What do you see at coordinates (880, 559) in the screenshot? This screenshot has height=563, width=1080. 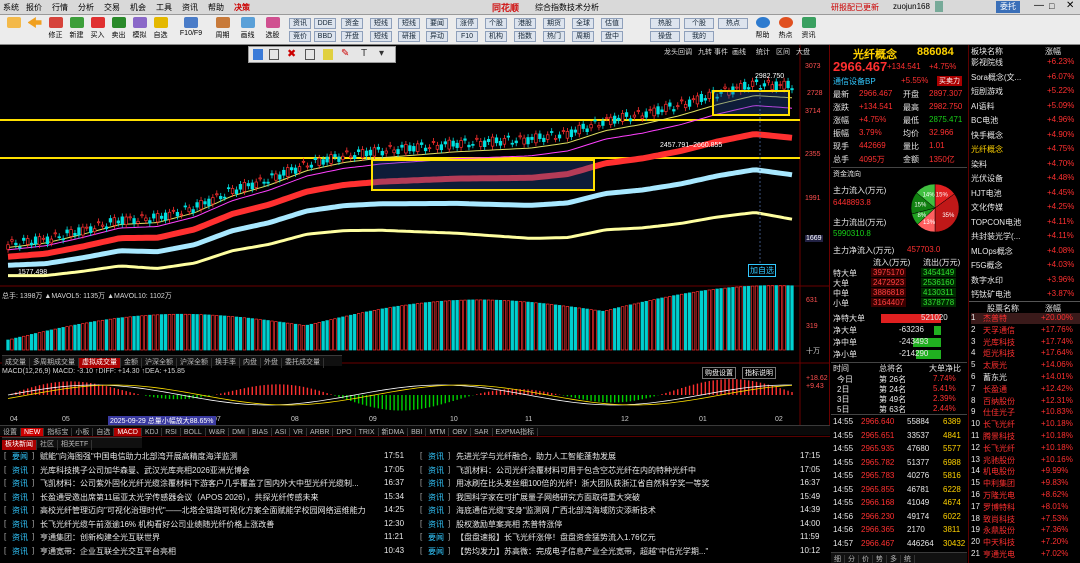 I see `tick-tab-trend: 势` at bounding box center [880, 559].